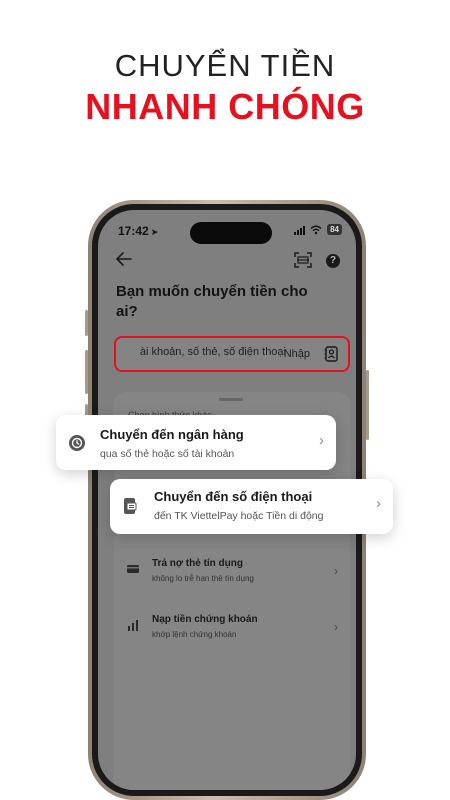  What do you see at coordinates (154, 232) in the screenshot?
I see `location-arrow-icon: ➤` at bounding box center [154, 232].